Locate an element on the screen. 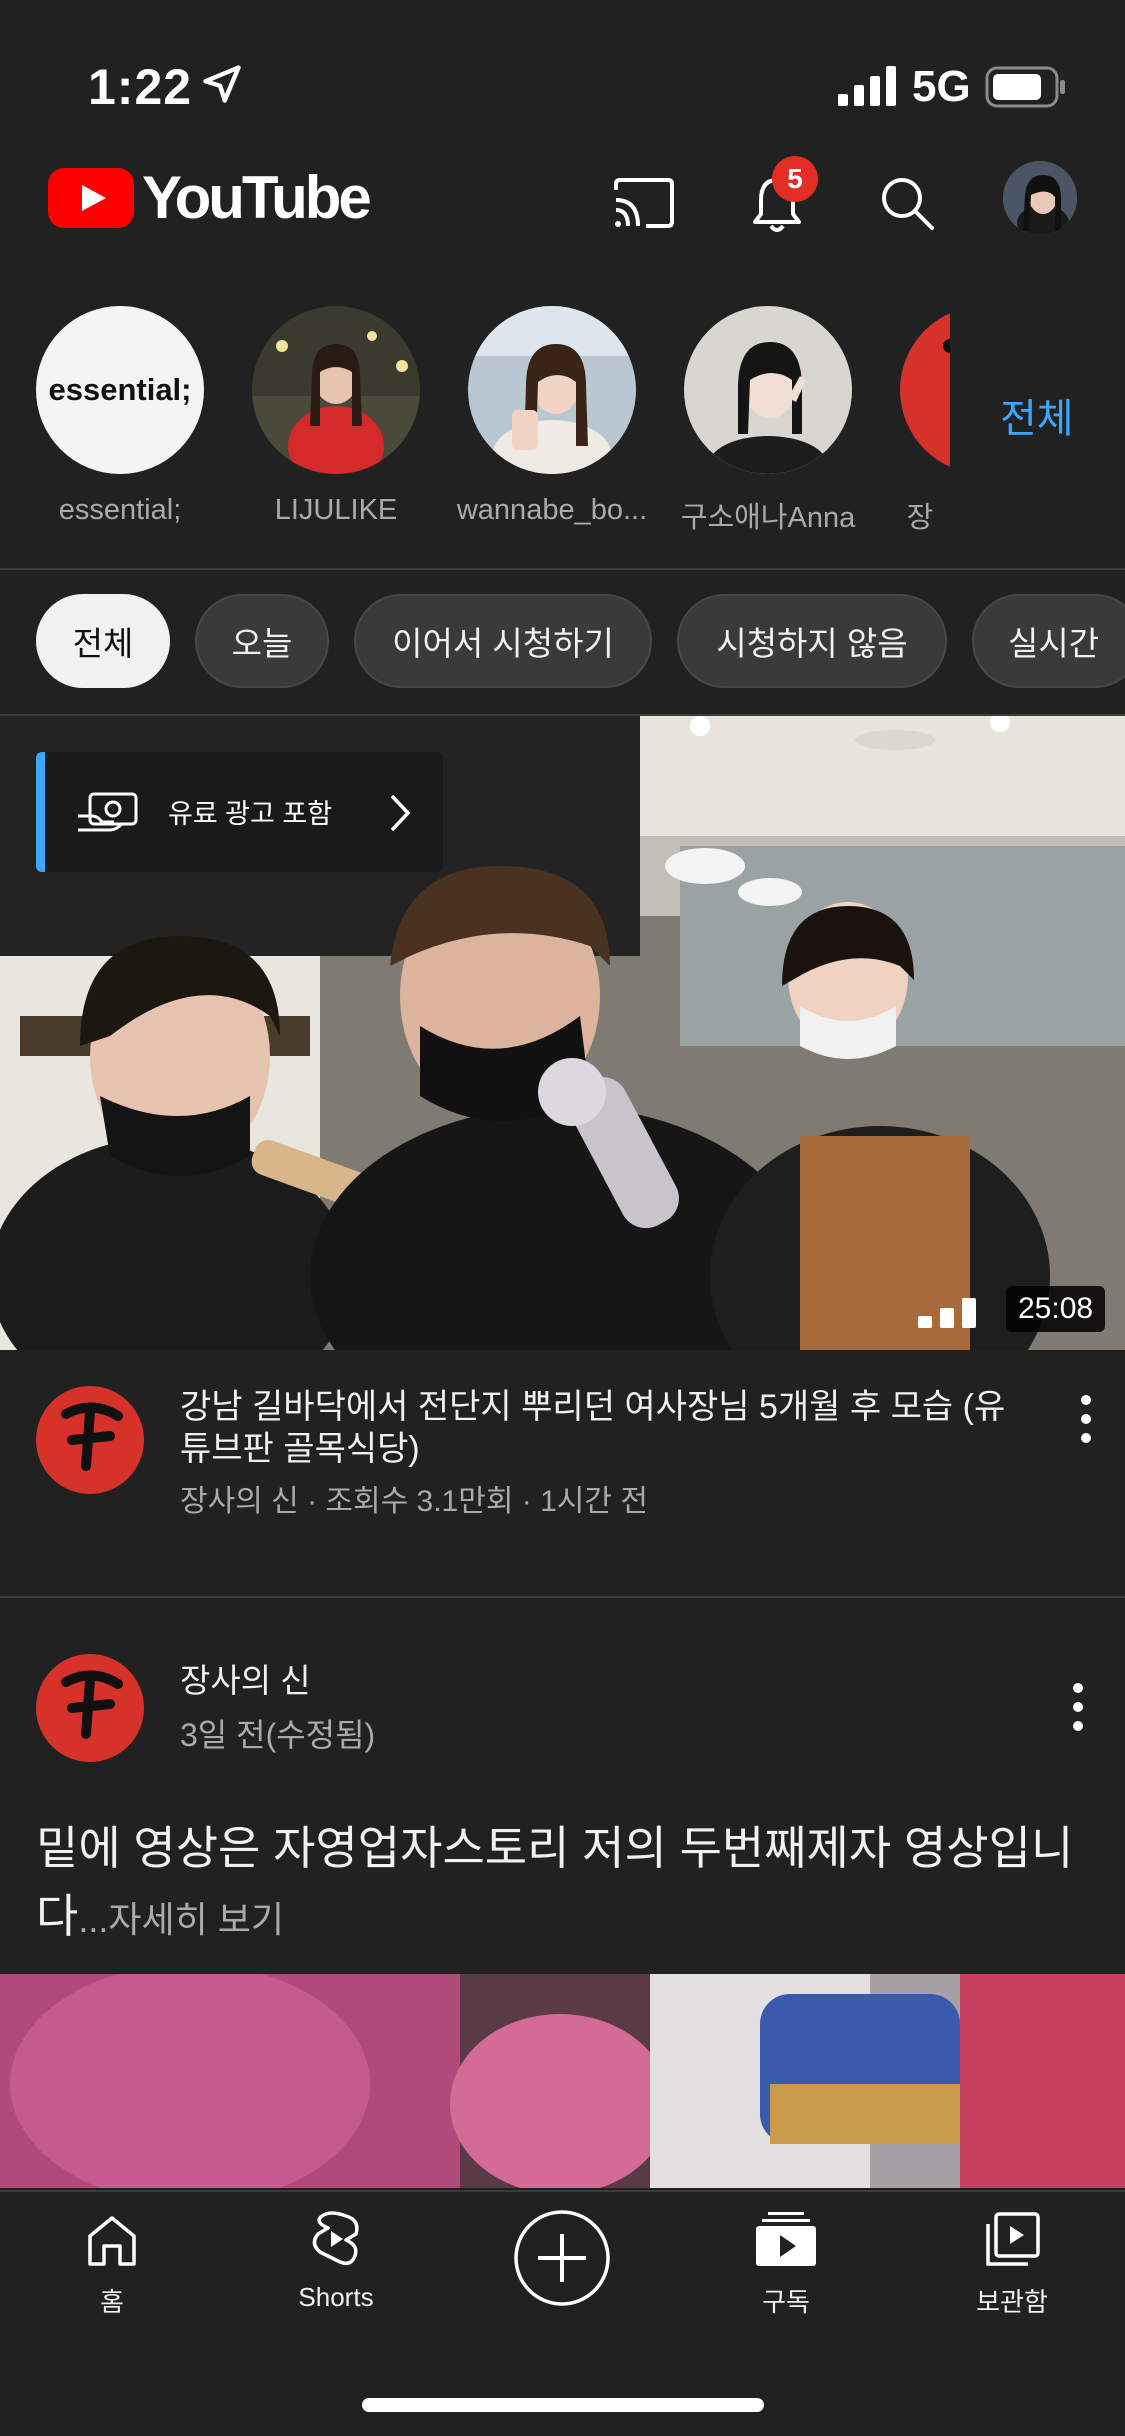 This screenshot has width=1125, height=2436. status-time: 1:22 is located at coordinates (140, 87).